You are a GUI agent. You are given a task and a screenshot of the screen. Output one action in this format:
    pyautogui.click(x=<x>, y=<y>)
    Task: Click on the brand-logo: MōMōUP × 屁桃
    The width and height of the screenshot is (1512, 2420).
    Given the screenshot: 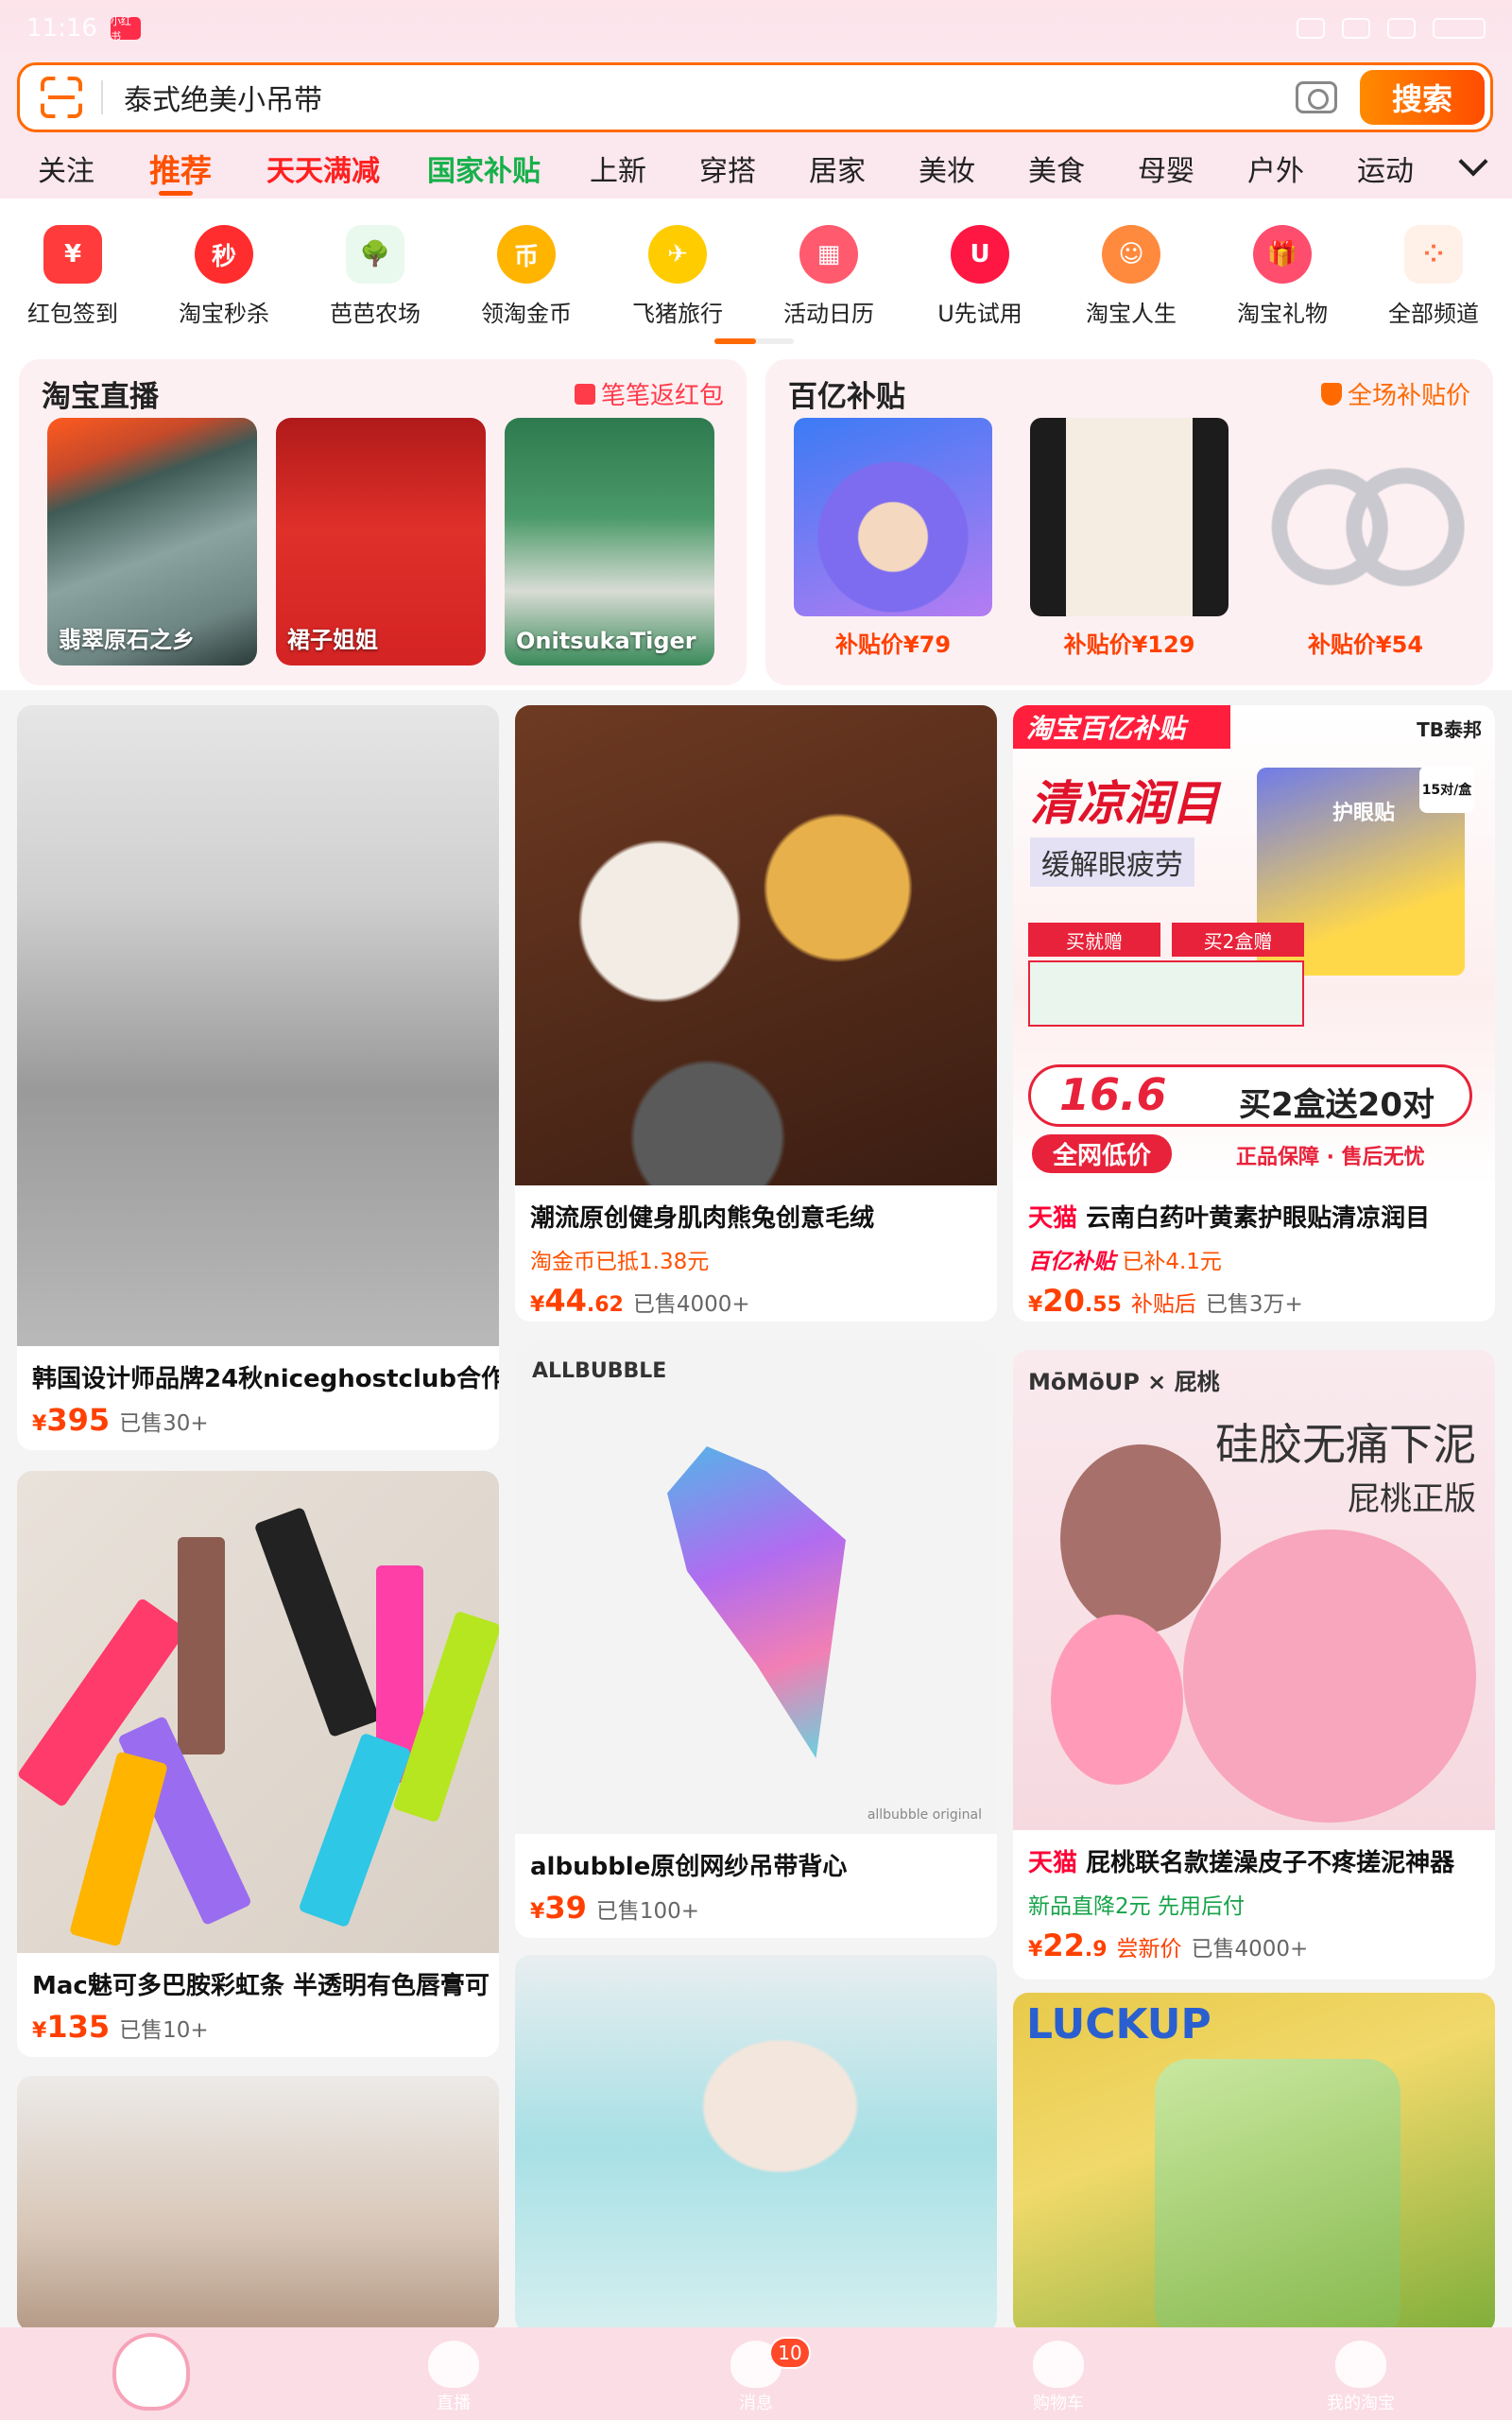 What is the action you would take?
    pyautogui.click(x=1124, y=1382)
    